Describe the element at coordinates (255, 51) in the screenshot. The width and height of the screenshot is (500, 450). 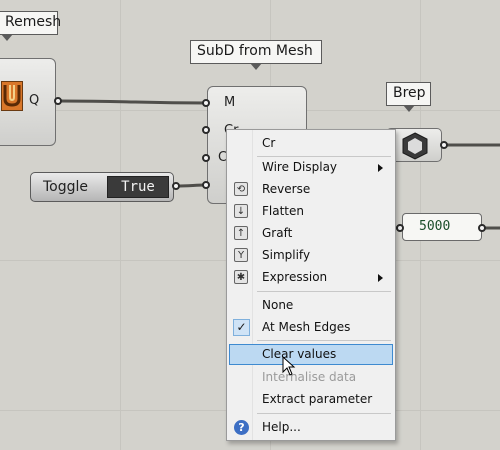
I see `subd-scribble-text: SubD from Mesh` at that location.